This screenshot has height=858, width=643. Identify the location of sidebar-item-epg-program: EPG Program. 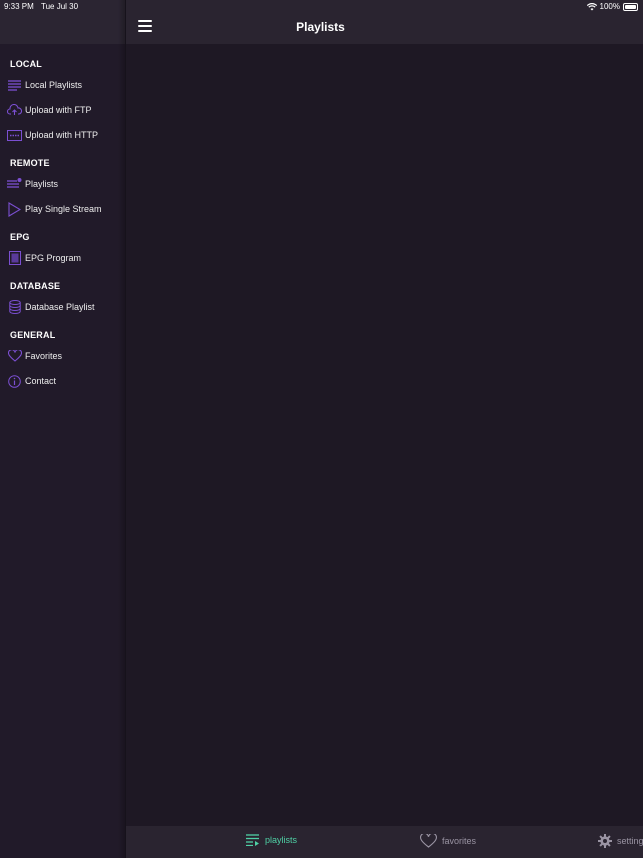
(63, 258).